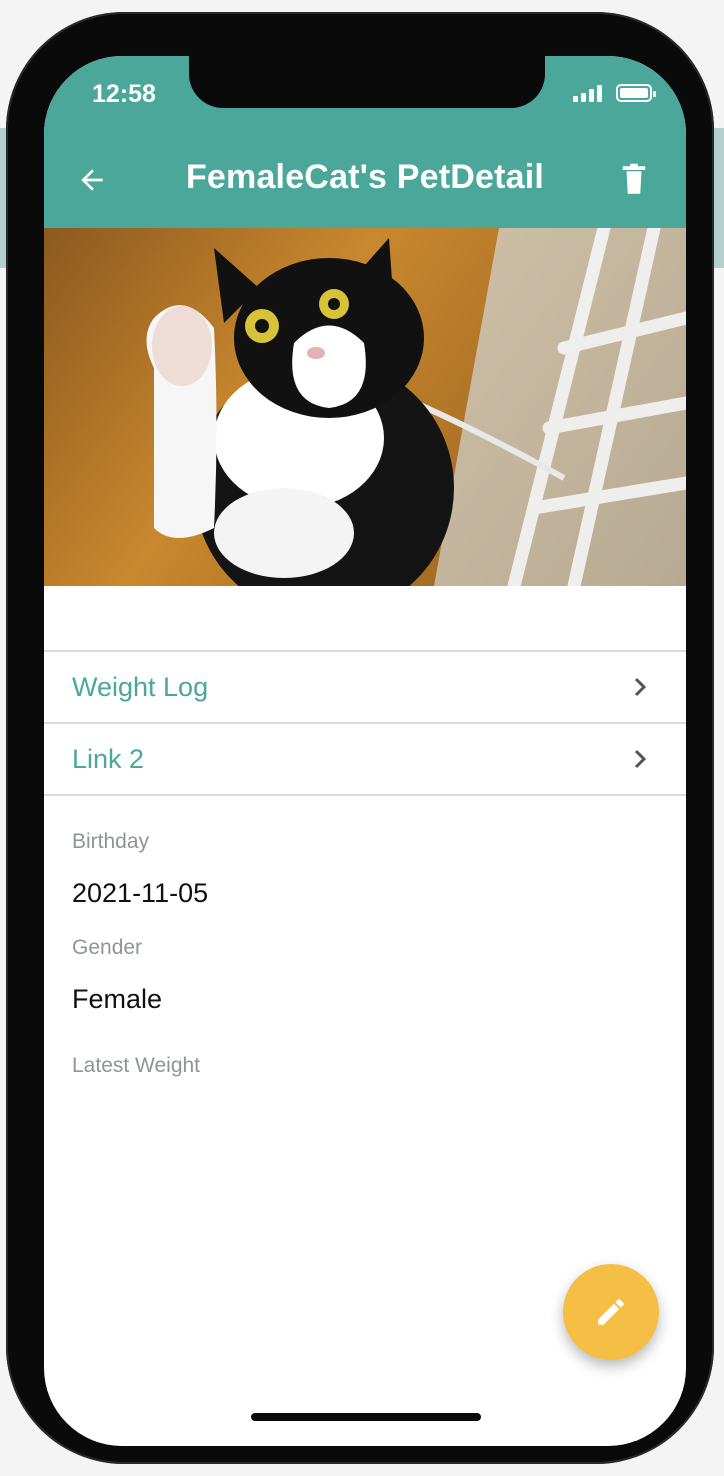 The width and height of the screenshot is (724, 1476). I want to click on status-icons, so click(614, 93).